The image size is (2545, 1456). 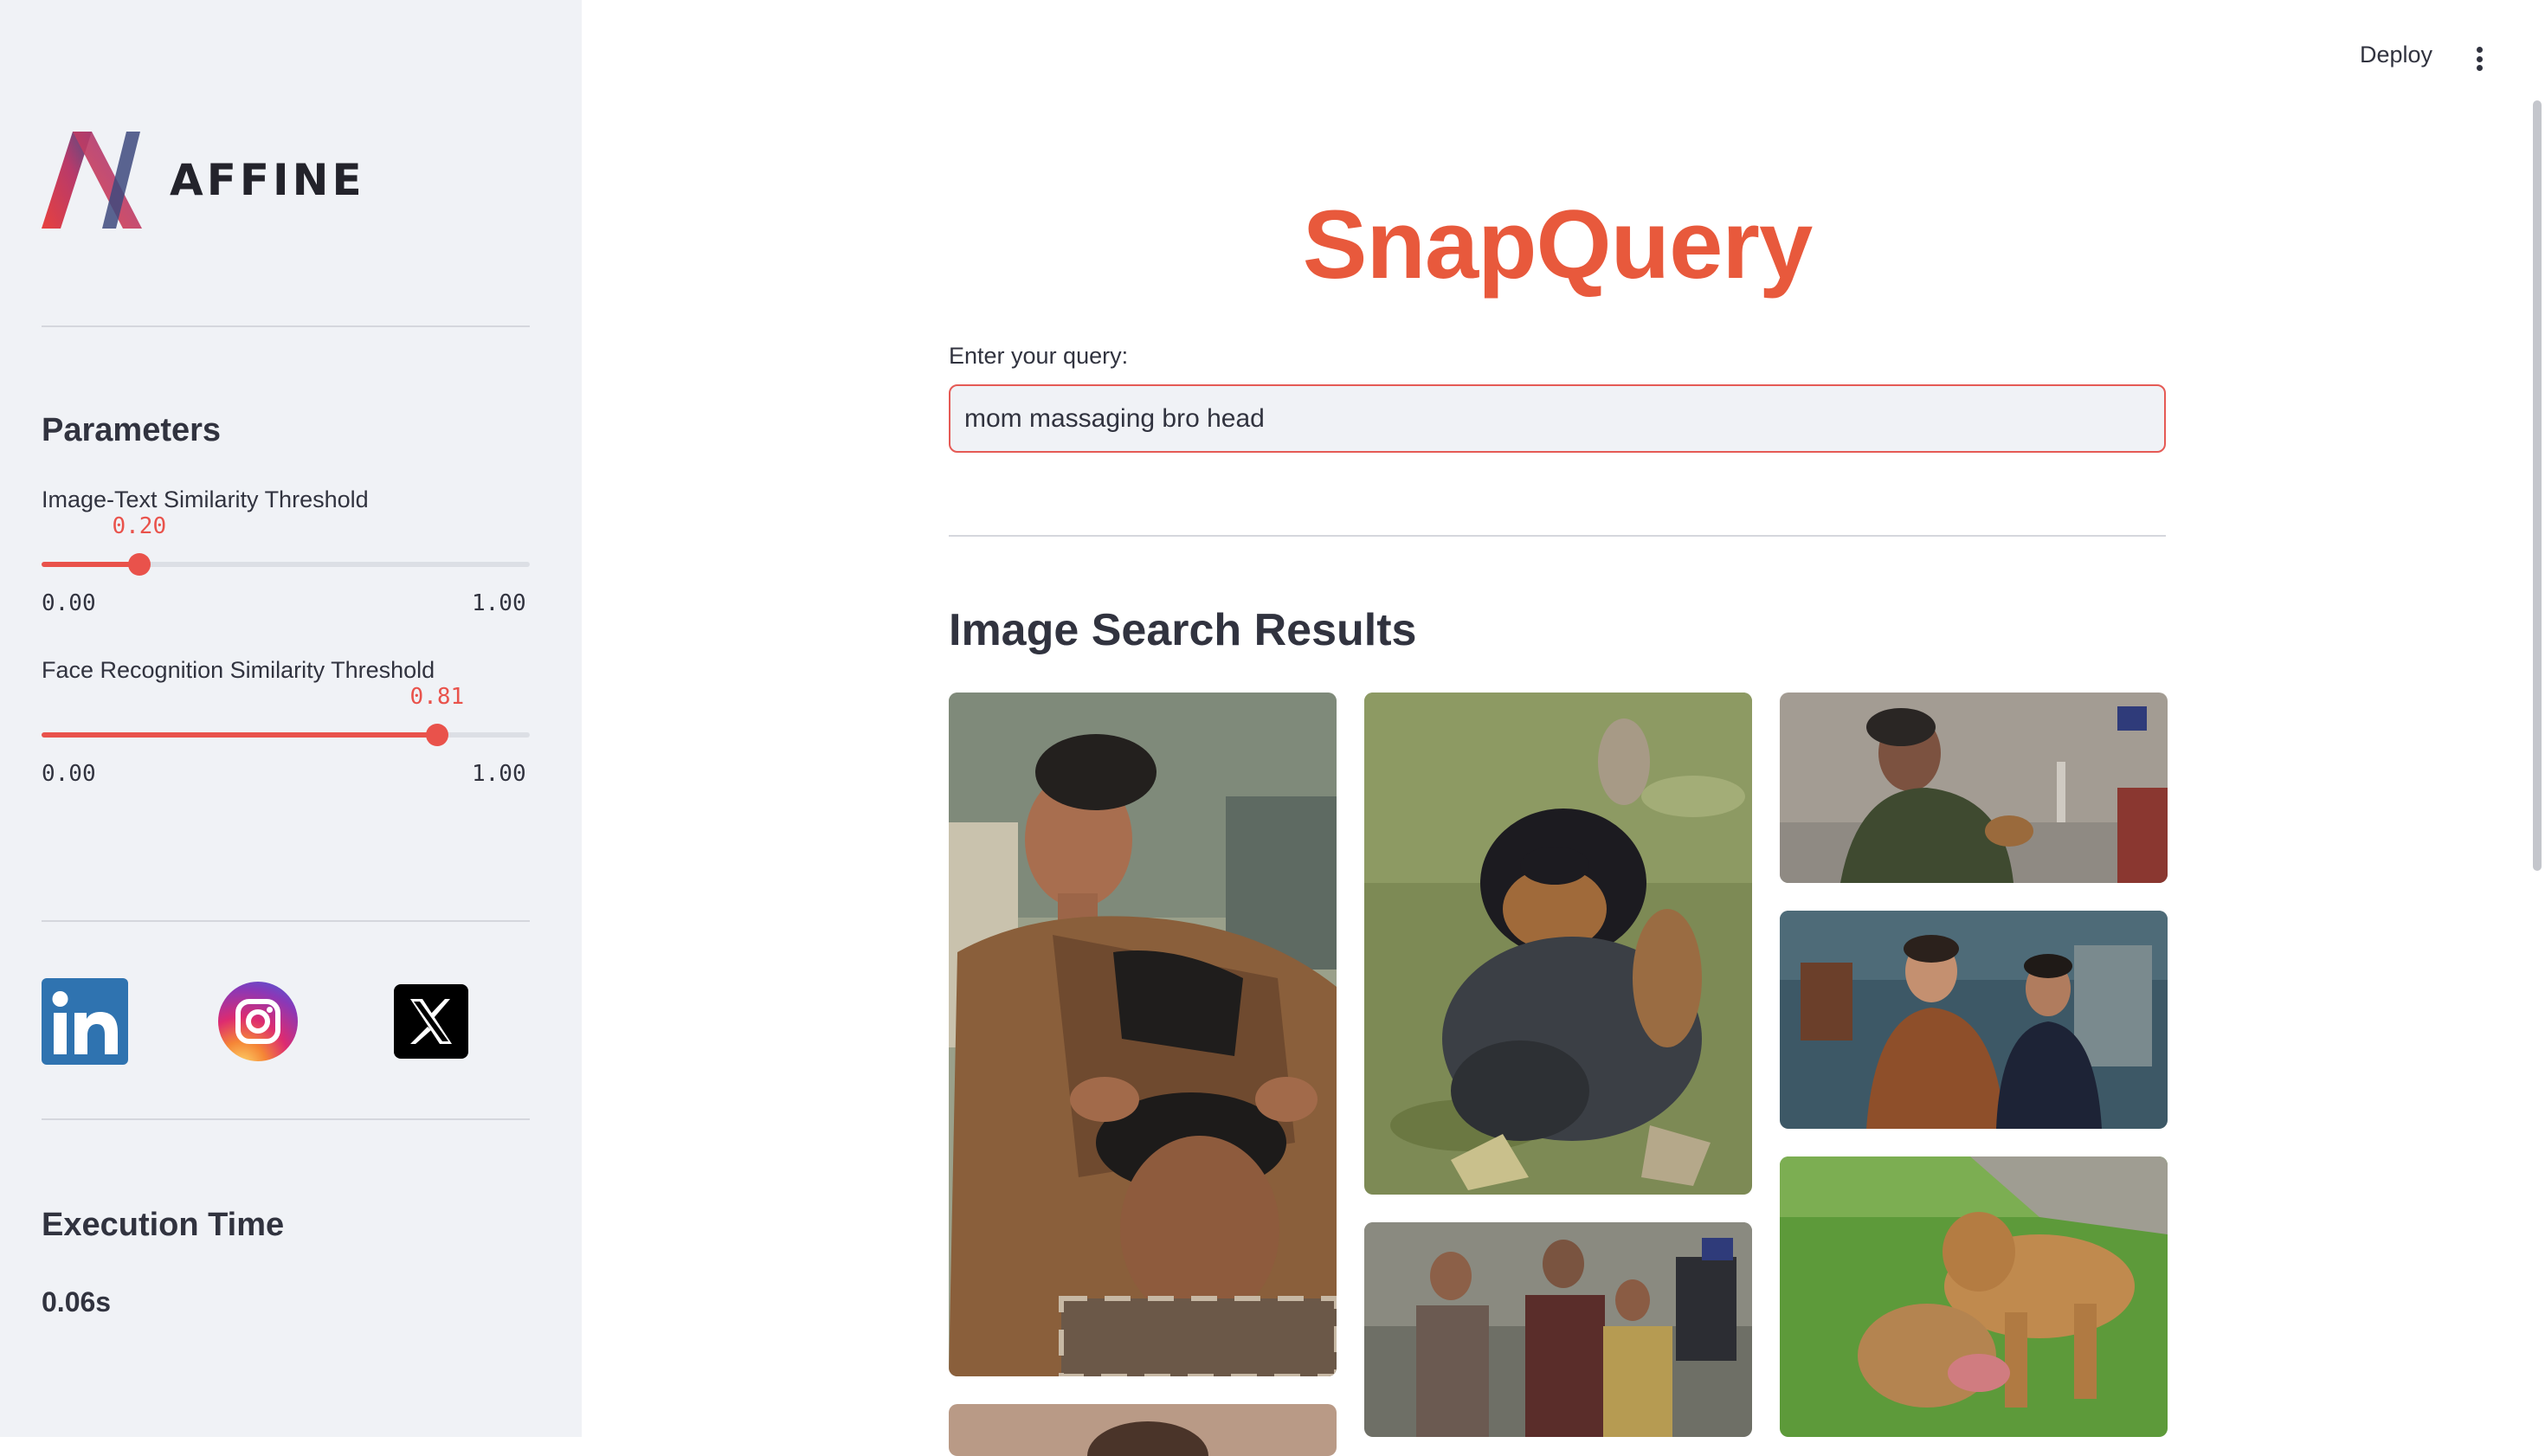 I want to click on linkedin-icon, so click(x=85, y=1021).